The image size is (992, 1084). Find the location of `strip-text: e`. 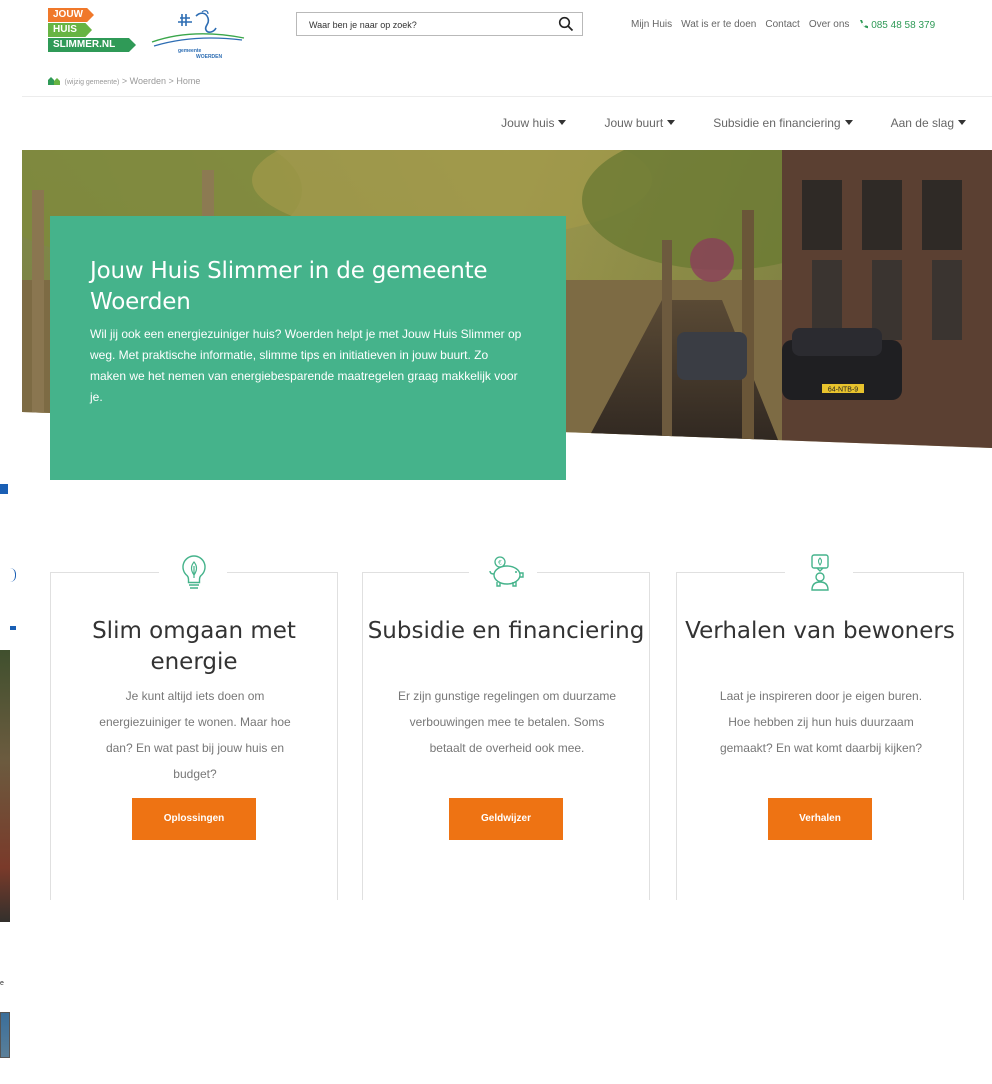

strip-text: e is located at coordinates (2, 983).